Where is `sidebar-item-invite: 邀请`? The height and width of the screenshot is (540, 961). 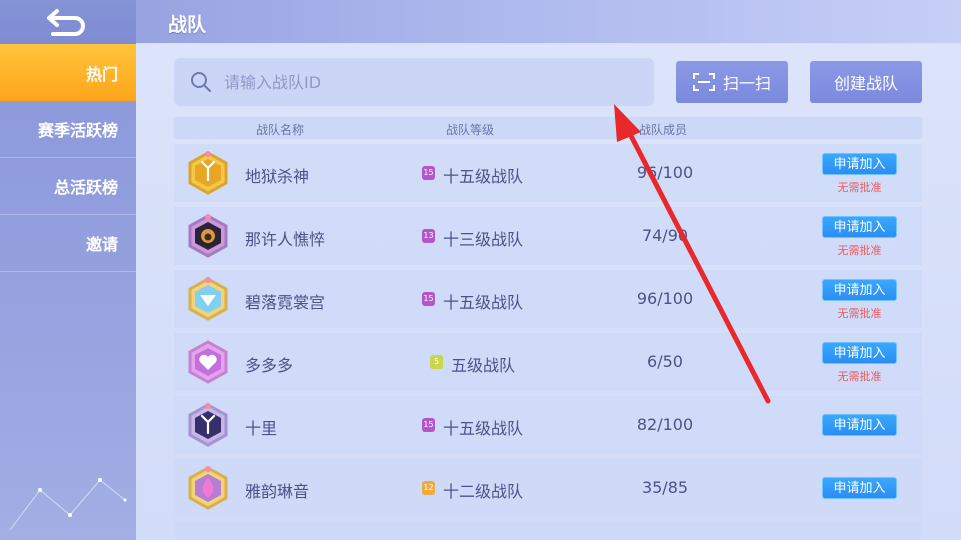 sidebar-item-invite: 邀请 is located at coordinates (68, 243).